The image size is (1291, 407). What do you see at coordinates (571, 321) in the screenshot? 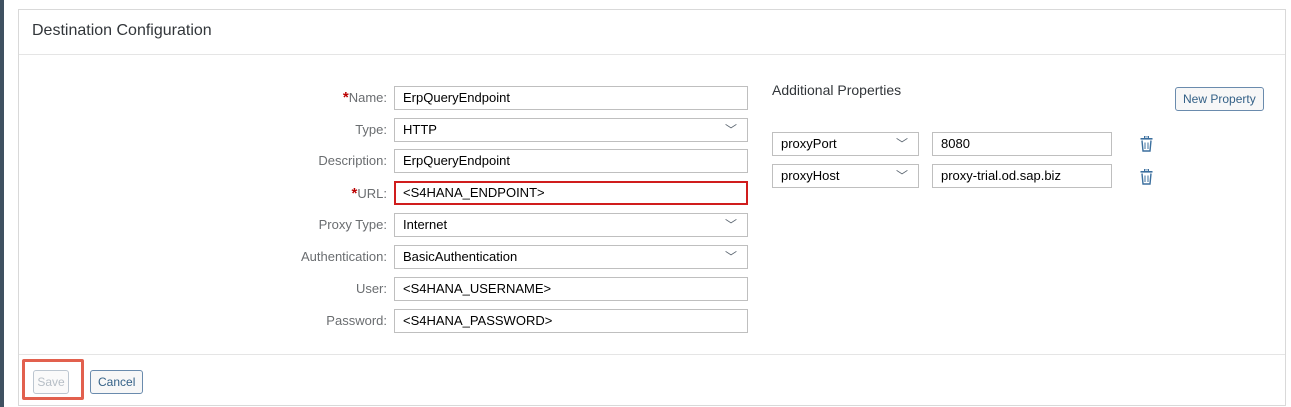
I see `password-input: <S4HANA_PASSWORD>` at bounding box center [571, 321].